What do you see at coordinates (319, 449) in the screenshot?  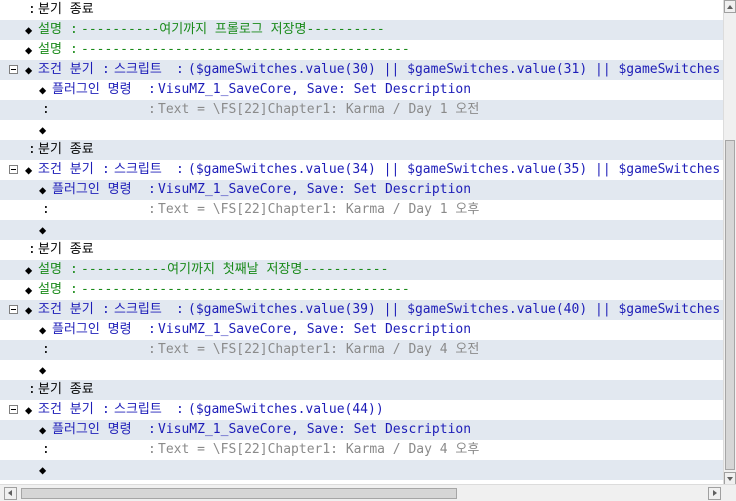 I see `plugin-param: Text = \FS[22]Chapter1: Karma / Day 4 오후` at bounding box center [319, 449].